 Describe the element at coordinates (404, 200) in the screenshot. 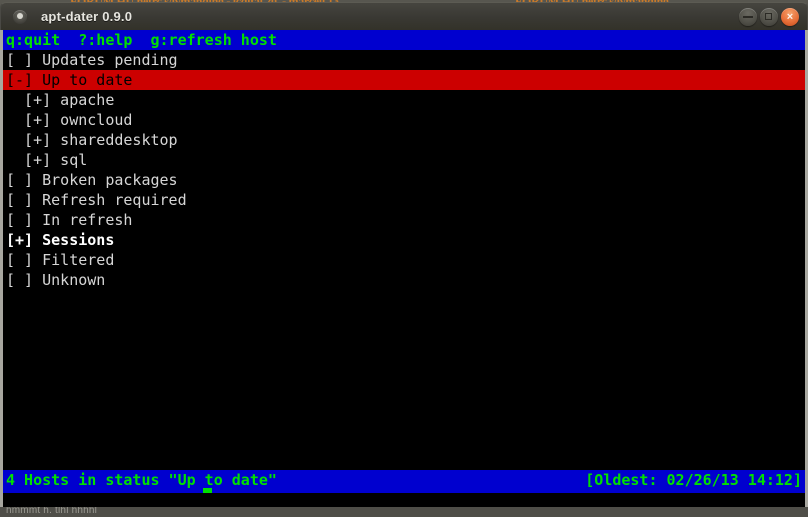

I see `host-group-row: [ ] Refresh required` at that location.